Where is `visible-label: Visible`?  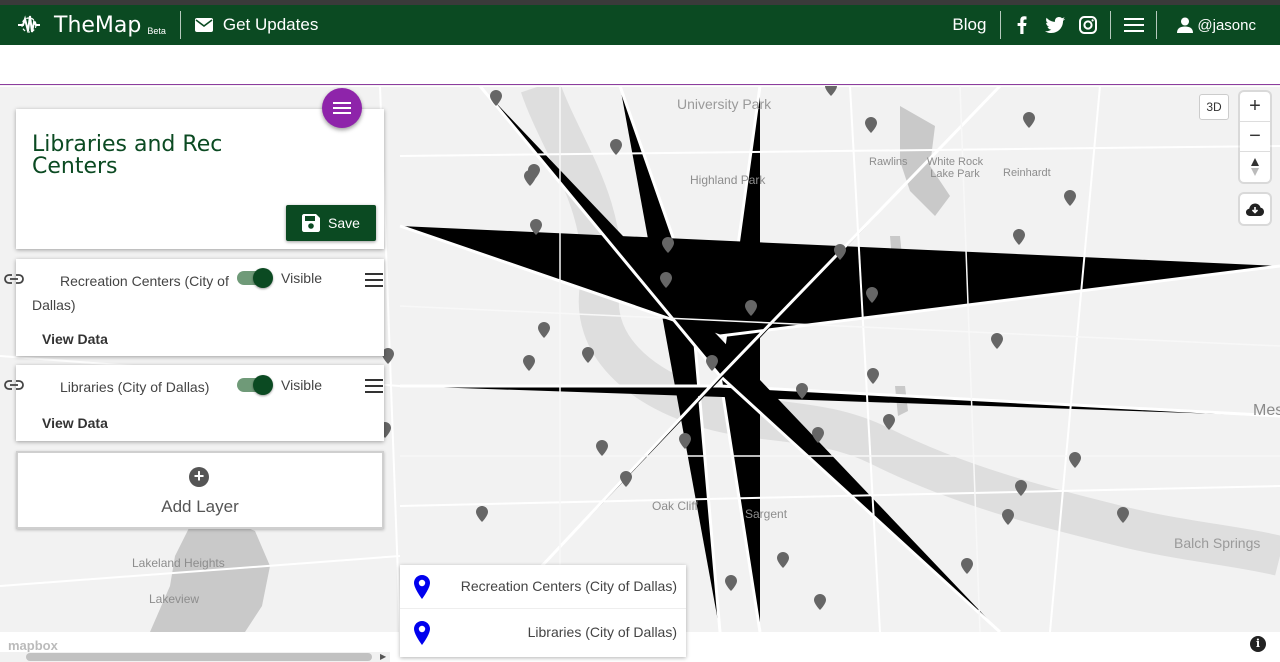 visible-label: Visible is located at coordinates (301, 278).